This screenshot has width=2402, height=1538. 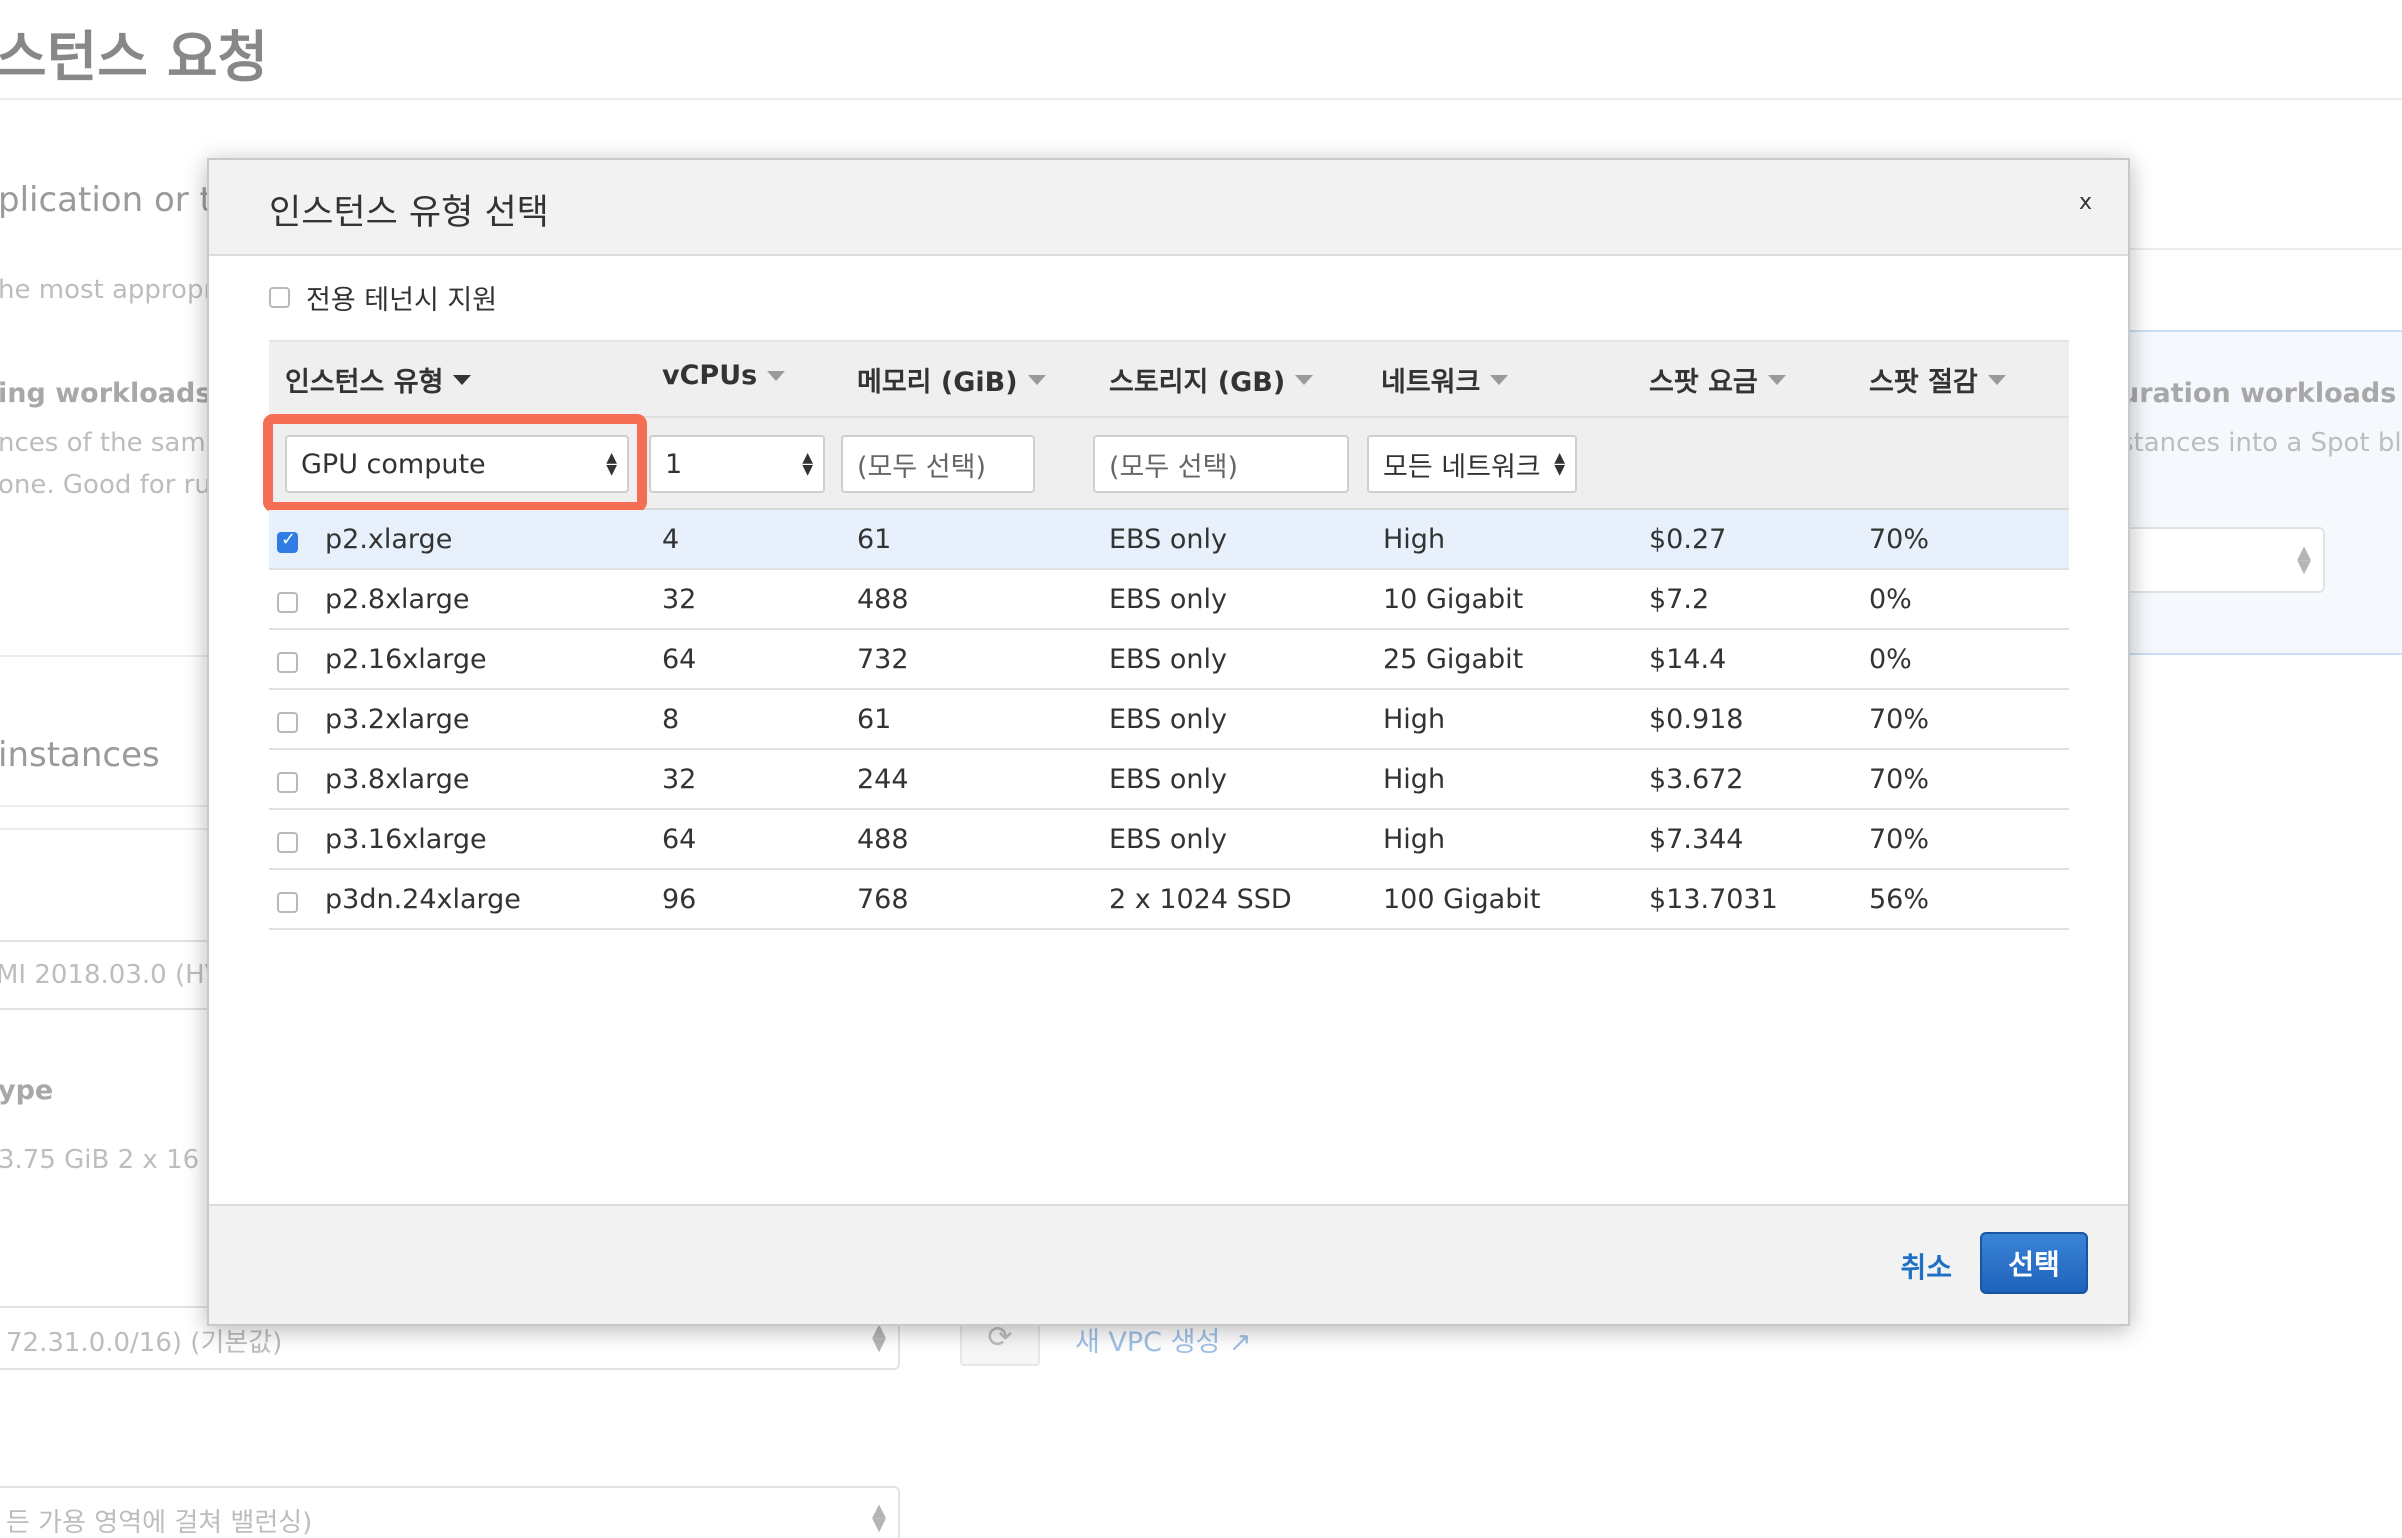 I want to click on network-value: 모든 네트워크, so click(x=1462, y=467).